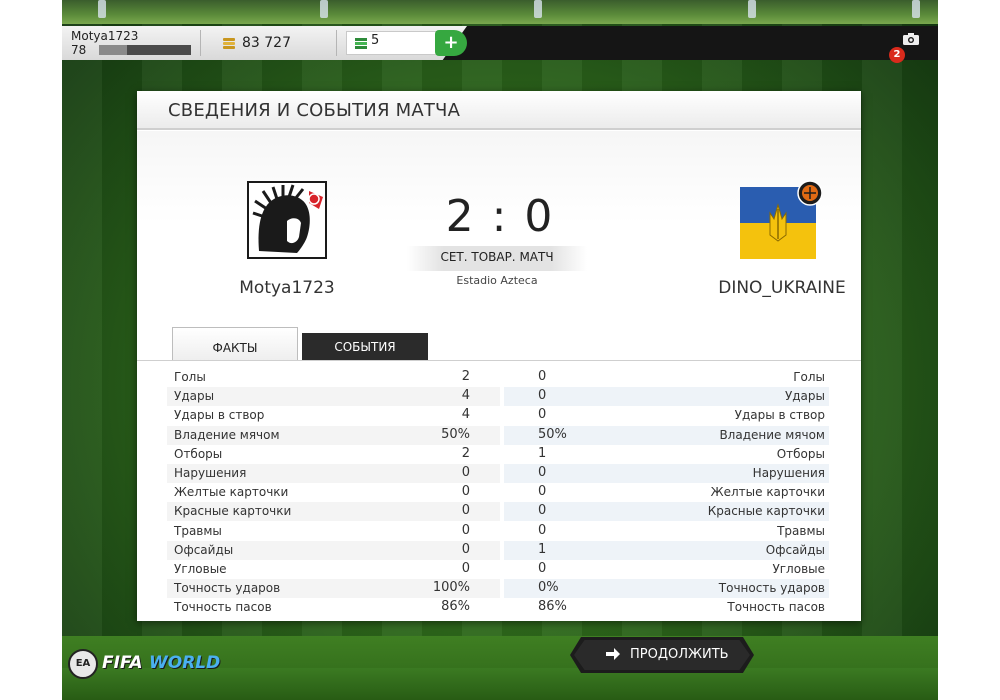 This screenshot has height=700, width=1000. Describe the element at coordinates (801, 530) in the screenshot. I see `stat-label-away: Травмы` at that location.